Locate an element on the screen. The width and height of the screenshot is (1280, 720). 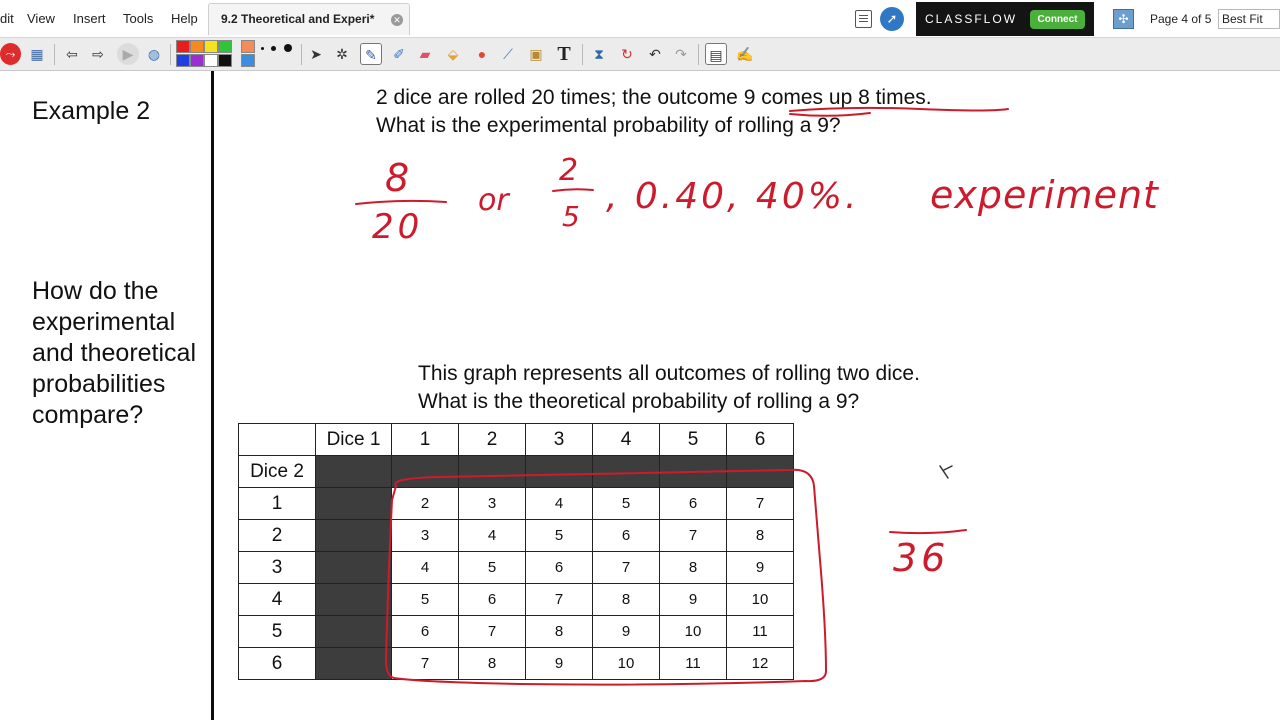
ink-numerator: 8 is located at coordinates (397, 178).